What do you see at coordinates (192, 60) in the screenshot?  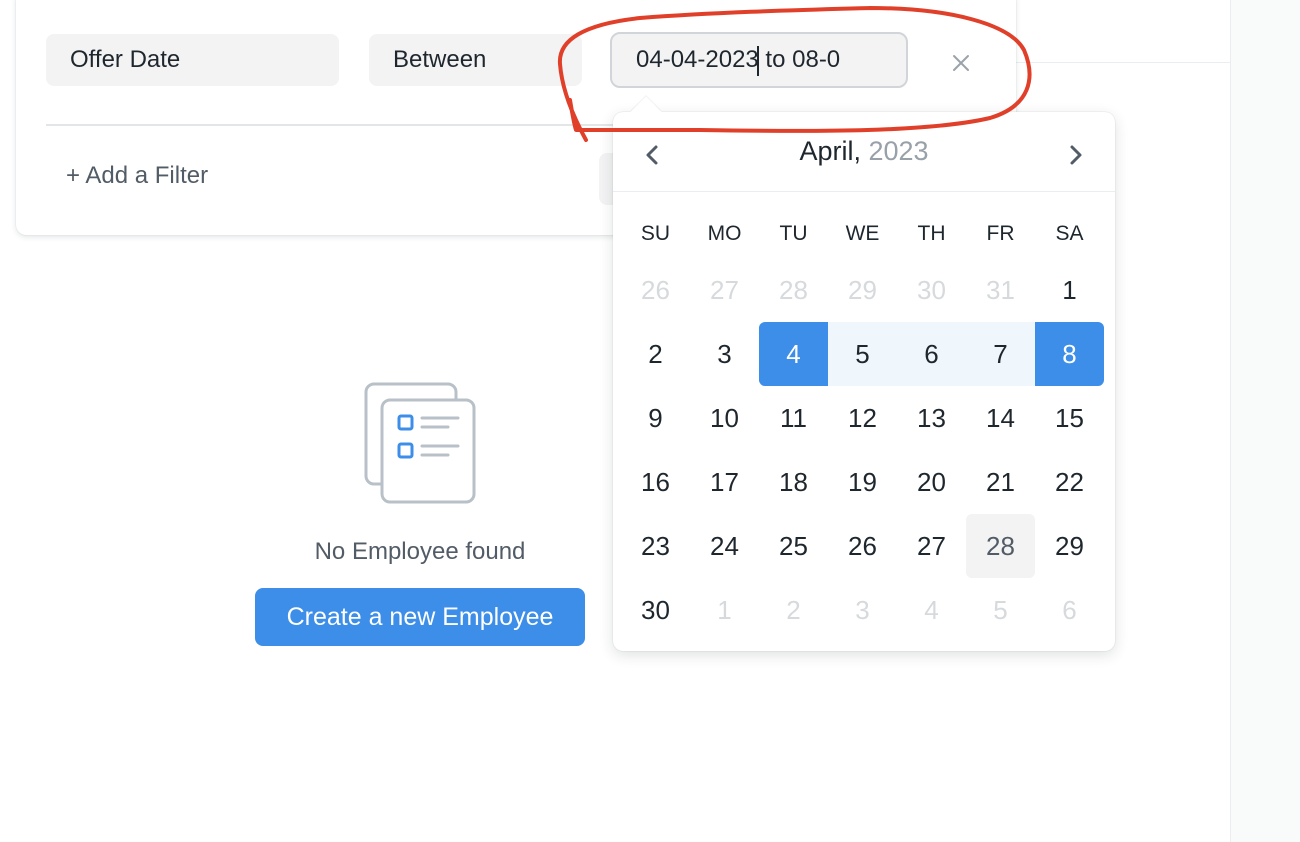 I see `filter-field-select: Offer Date` at bounding box center [192, 60].